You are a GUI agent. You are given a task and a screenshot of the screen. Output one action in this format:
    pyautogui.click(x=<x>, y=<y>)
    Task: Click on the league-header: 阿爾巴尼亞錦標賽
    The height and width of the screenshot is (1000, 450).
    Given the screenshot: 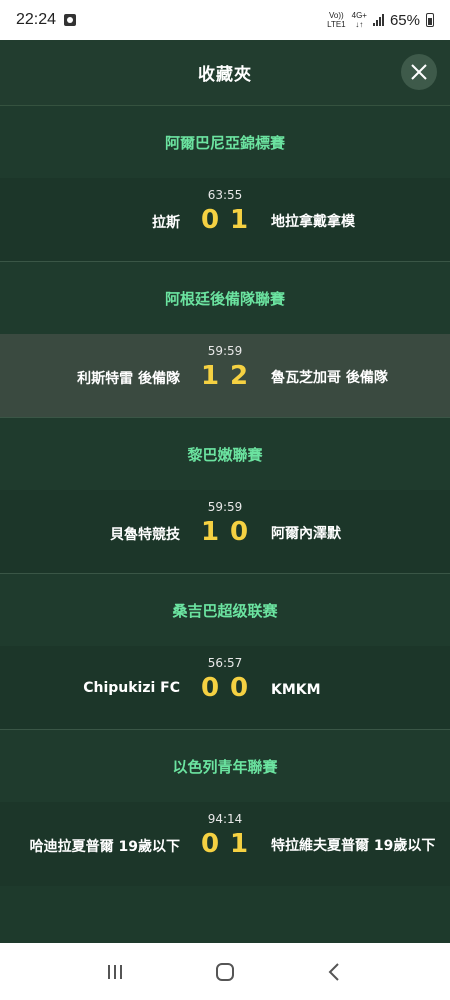 What is the action you would take?
    pyautogui.click(x=225, y=142)
    